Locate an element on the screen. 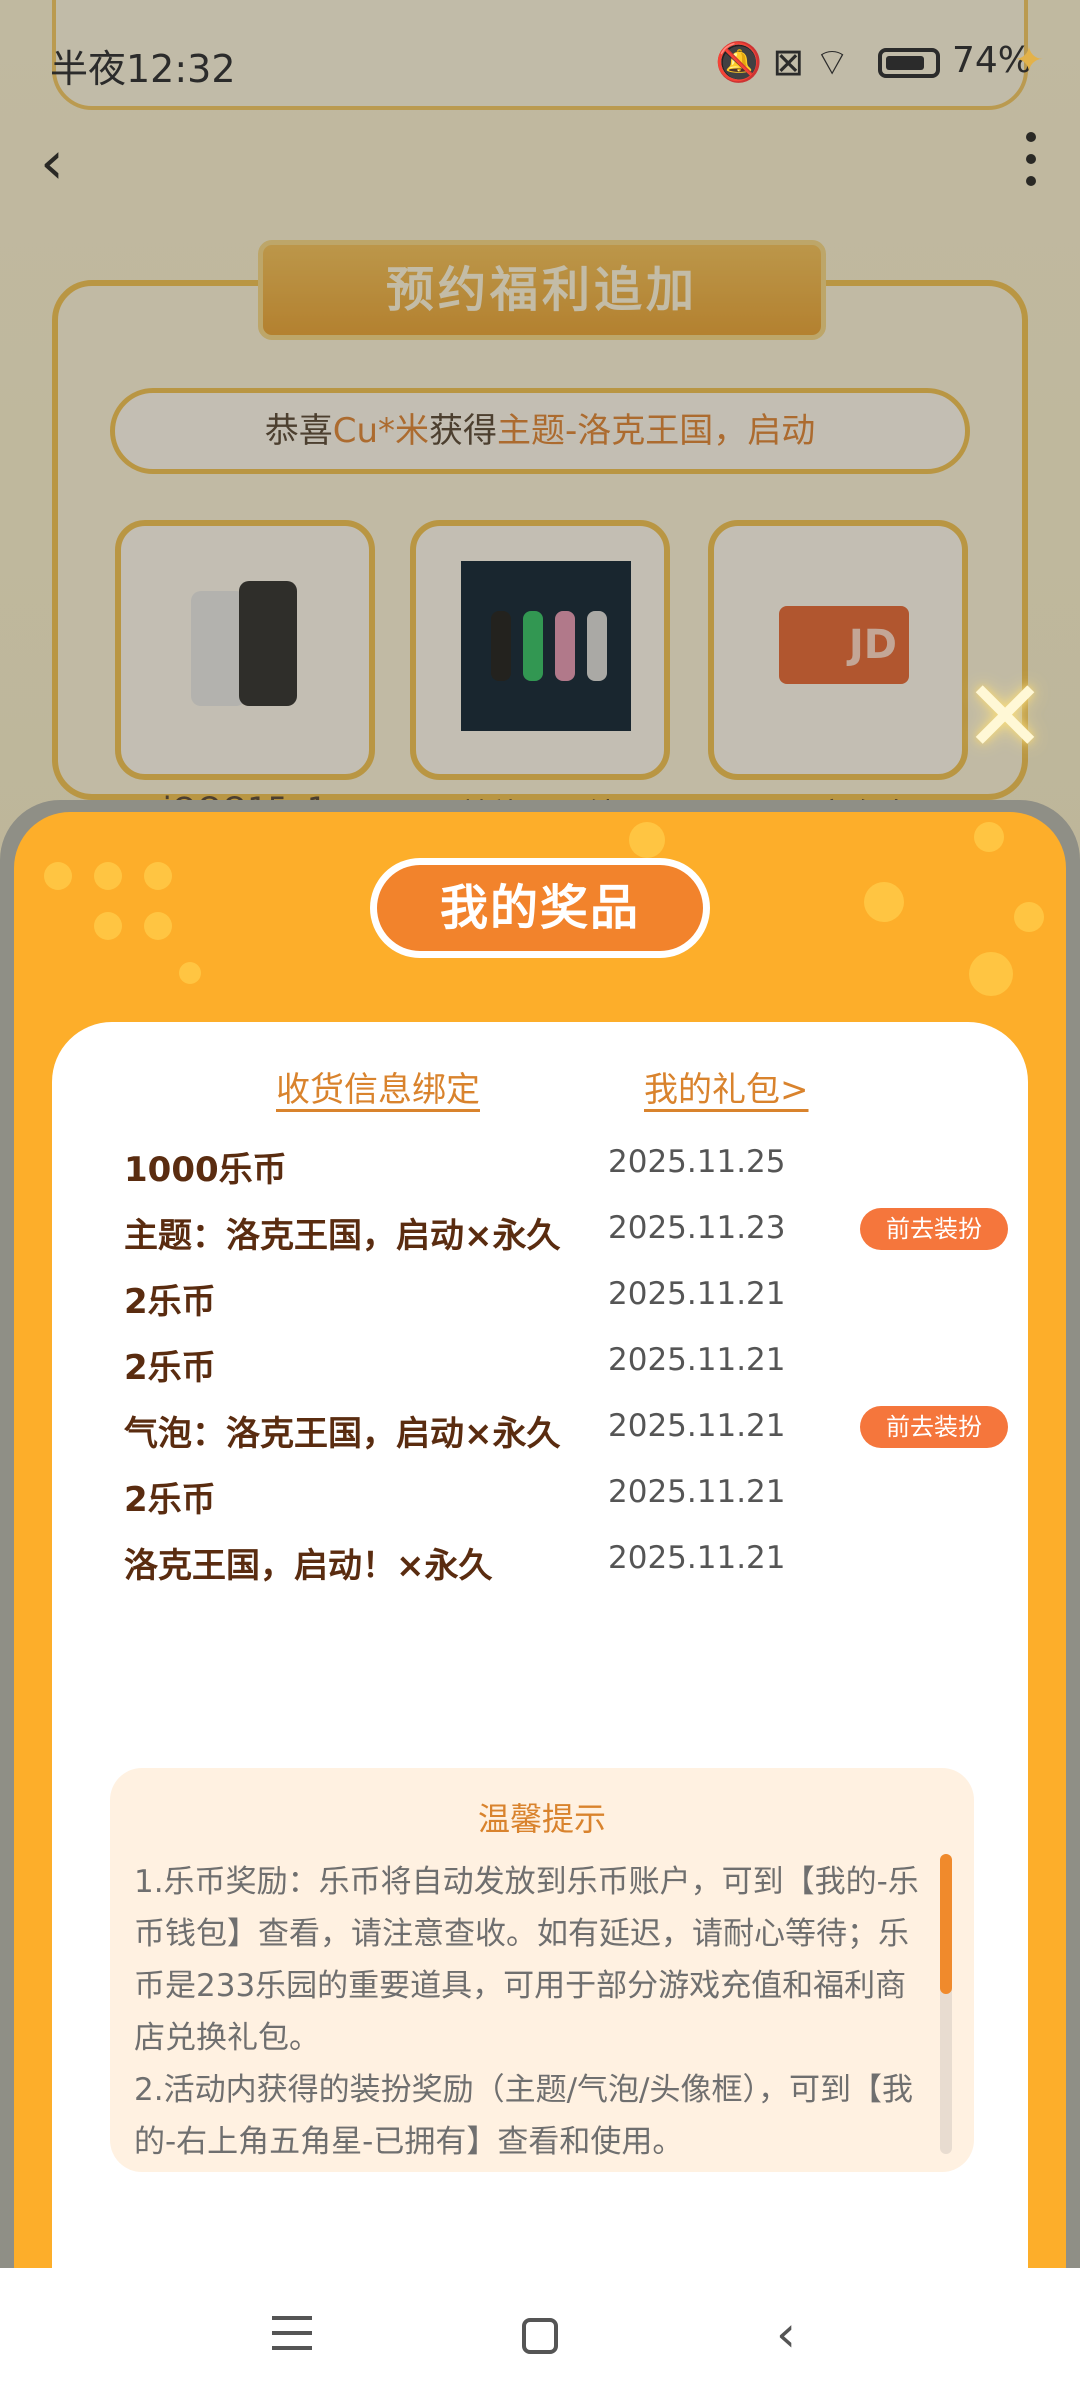 The height and width of the screenshot is (2400, 1080). status-icons: 🔕⊠⌔ is located at coordinates (787, 62).